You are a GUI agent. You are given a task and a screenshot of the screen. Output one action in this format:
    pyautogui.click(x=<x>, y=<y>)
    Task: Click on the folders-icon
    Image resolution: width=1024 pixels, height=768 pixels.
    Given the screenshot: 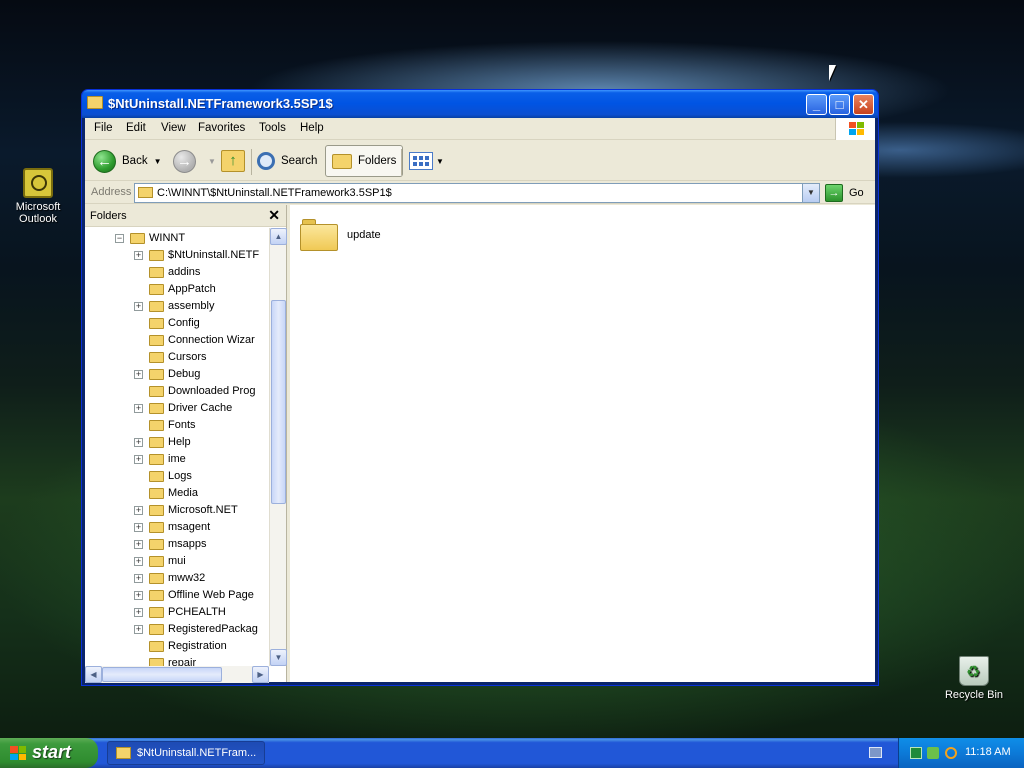 What is the action you would take?
    pyautogui.click(x=342, y=161)
    